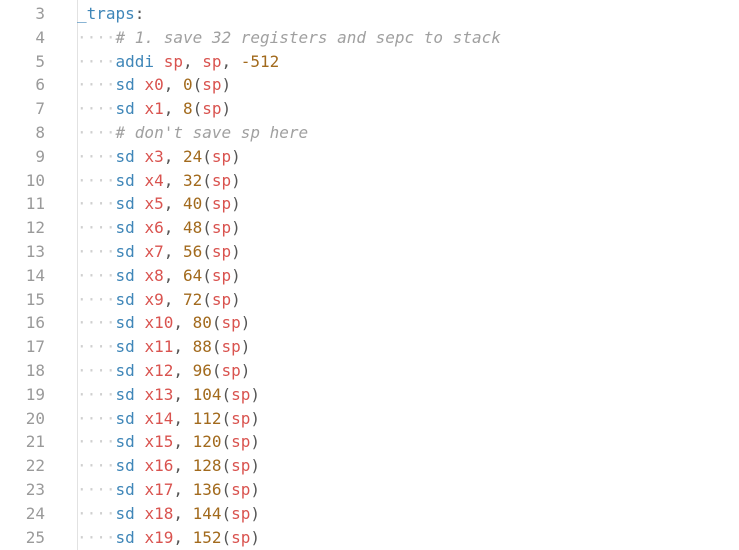  Describe the element at coordinates (159, 276) in the screenshot. I see `code-text: ····sd x8, 64(sp)` at that location.